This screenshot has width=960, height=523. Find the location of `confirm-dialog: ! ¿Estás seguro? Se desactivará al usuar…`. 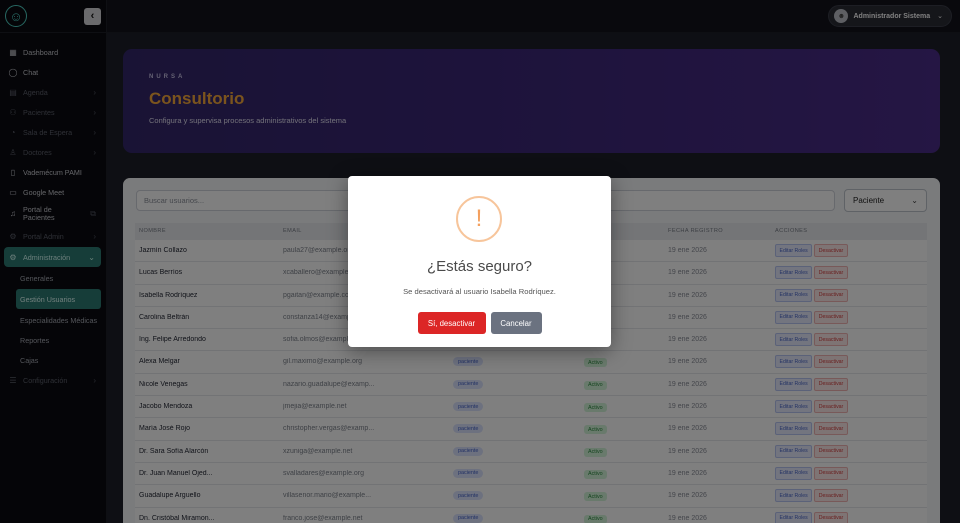

confirm-dialog: ! ¿Estás seguro? Se desactivará al usuar… is located at coordinates (479, 261).